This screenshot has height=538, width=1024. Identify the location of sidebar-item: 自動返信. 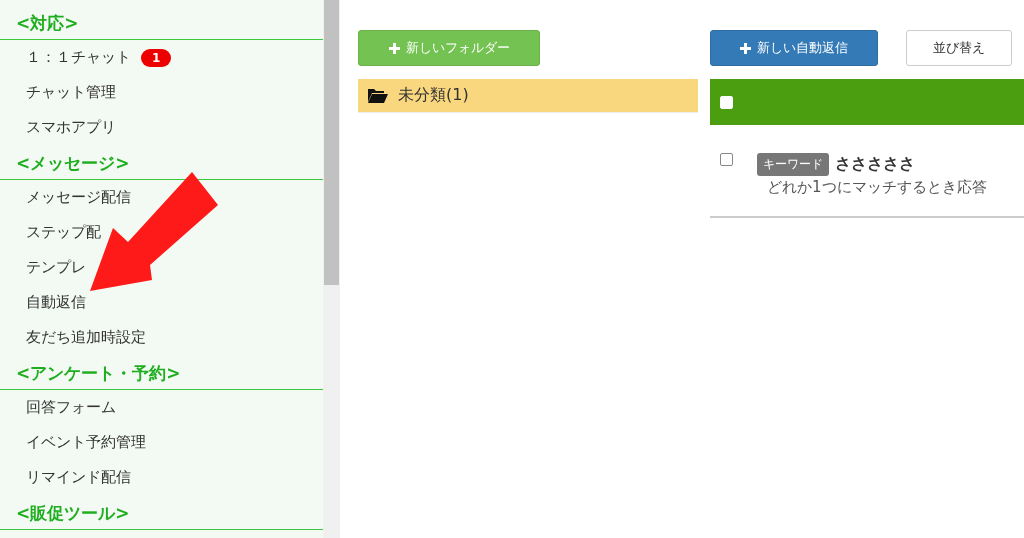
(56, 302).